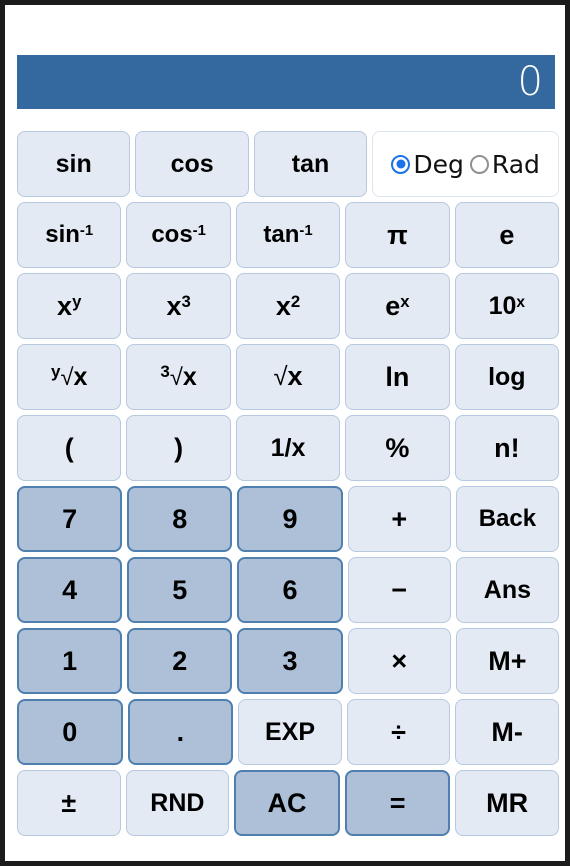  I want to click on key-close-paren: ), so click(178, 448).